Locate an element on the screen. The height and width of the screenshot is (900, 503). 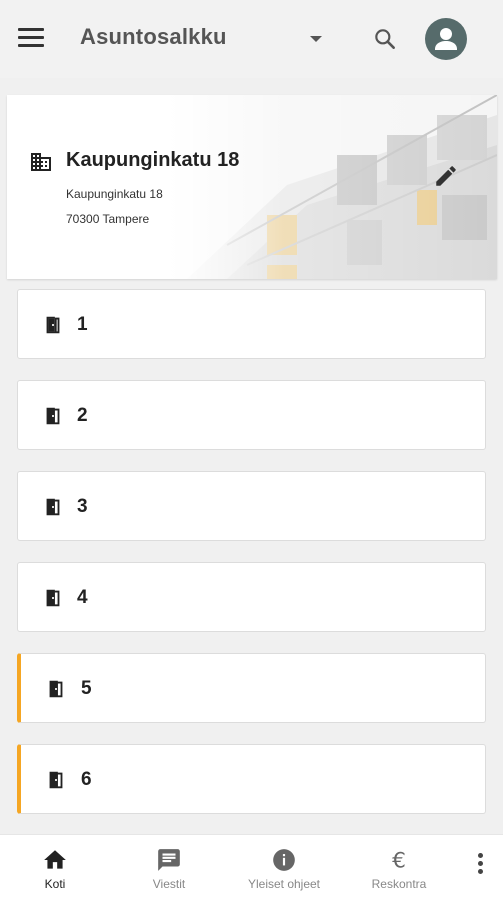
message-icon is located at coordinates (169, 860).